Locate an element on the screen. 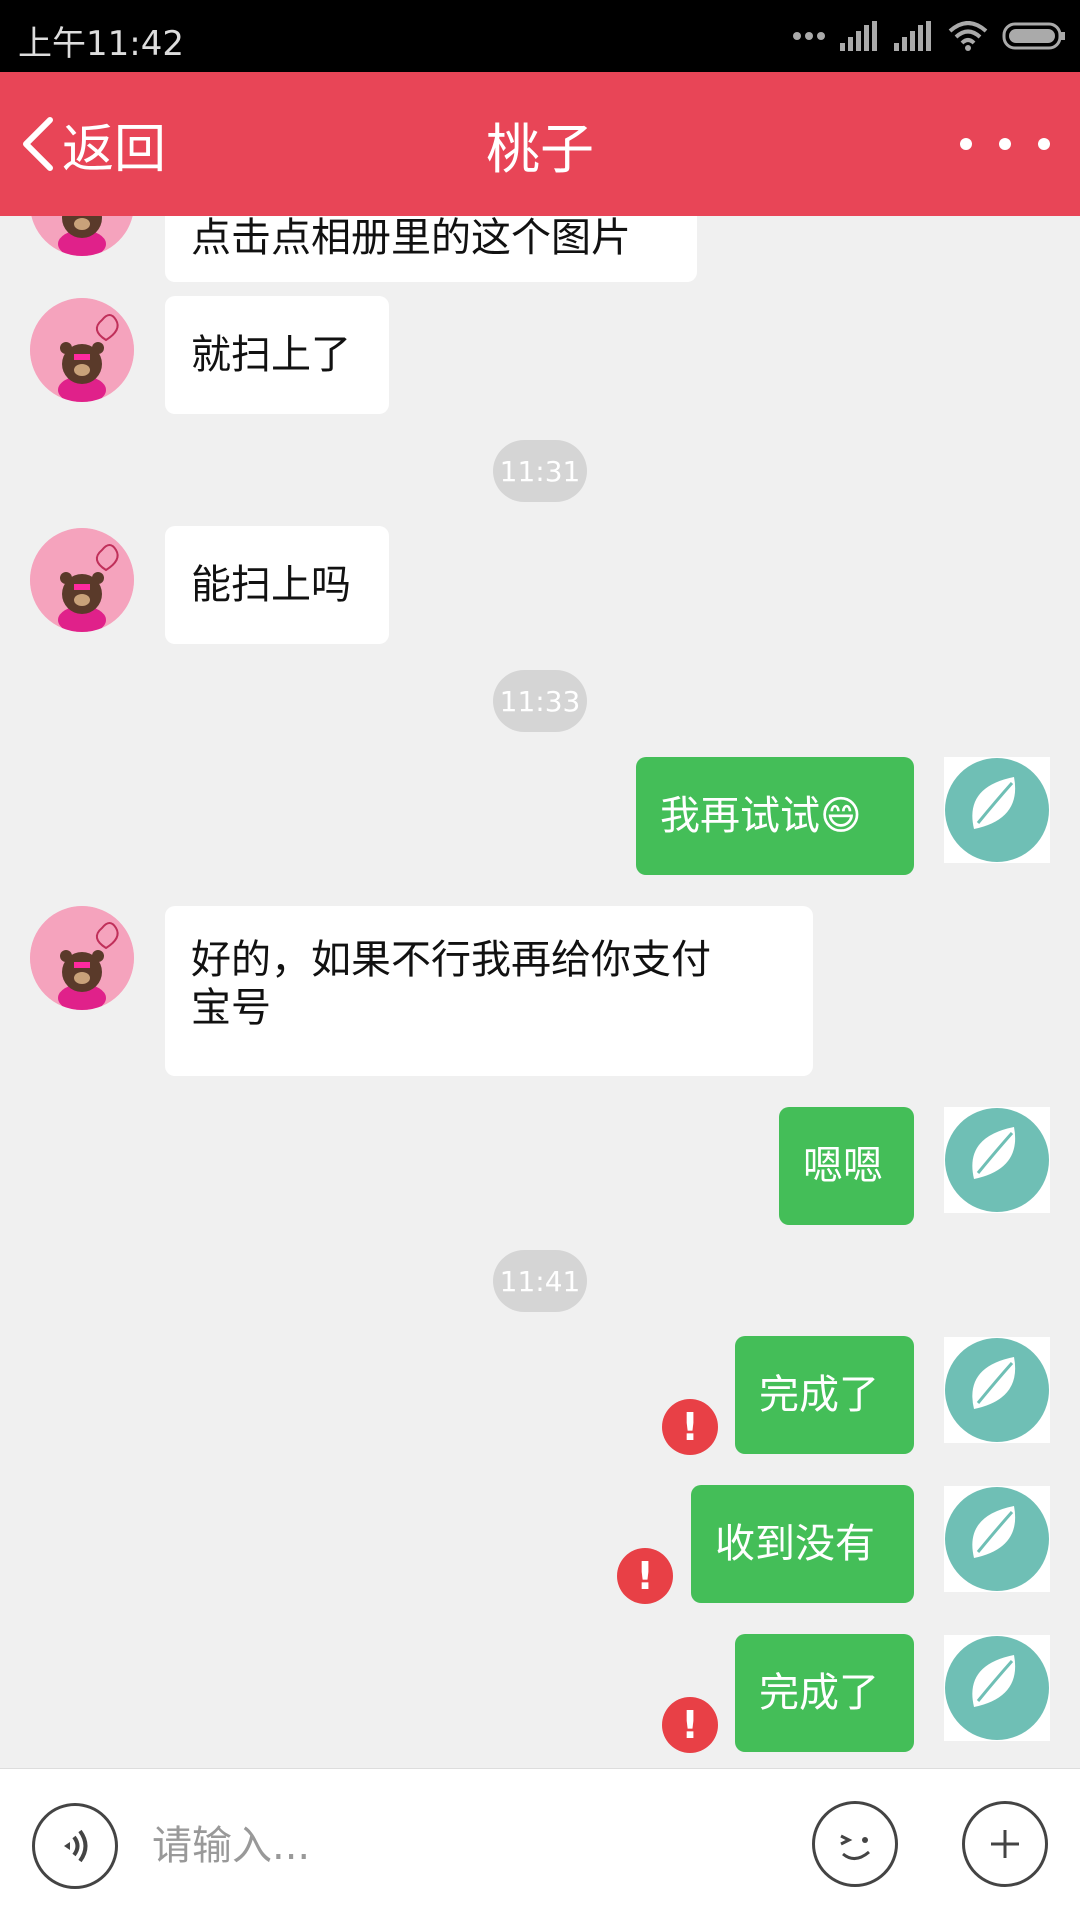 Image resolution: width=1080 pixels, height=1921 pixels. message-text: 我再试试😄 is located at coordinates (761, 816).